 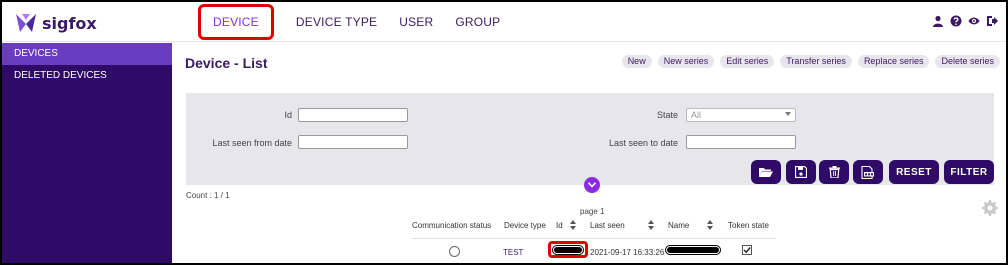 I want to click on eye-icon, so click(x=974, y=21).